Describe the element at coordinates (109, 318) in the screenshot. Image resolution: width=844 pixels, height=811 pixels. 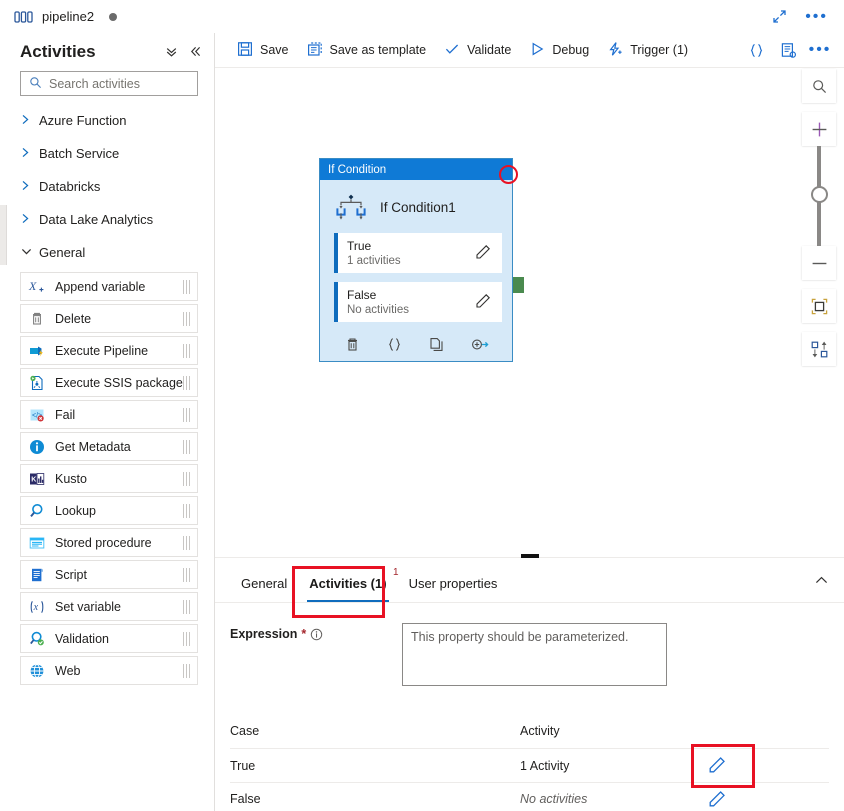
I see `activity-item-delete: Delete` at that location.